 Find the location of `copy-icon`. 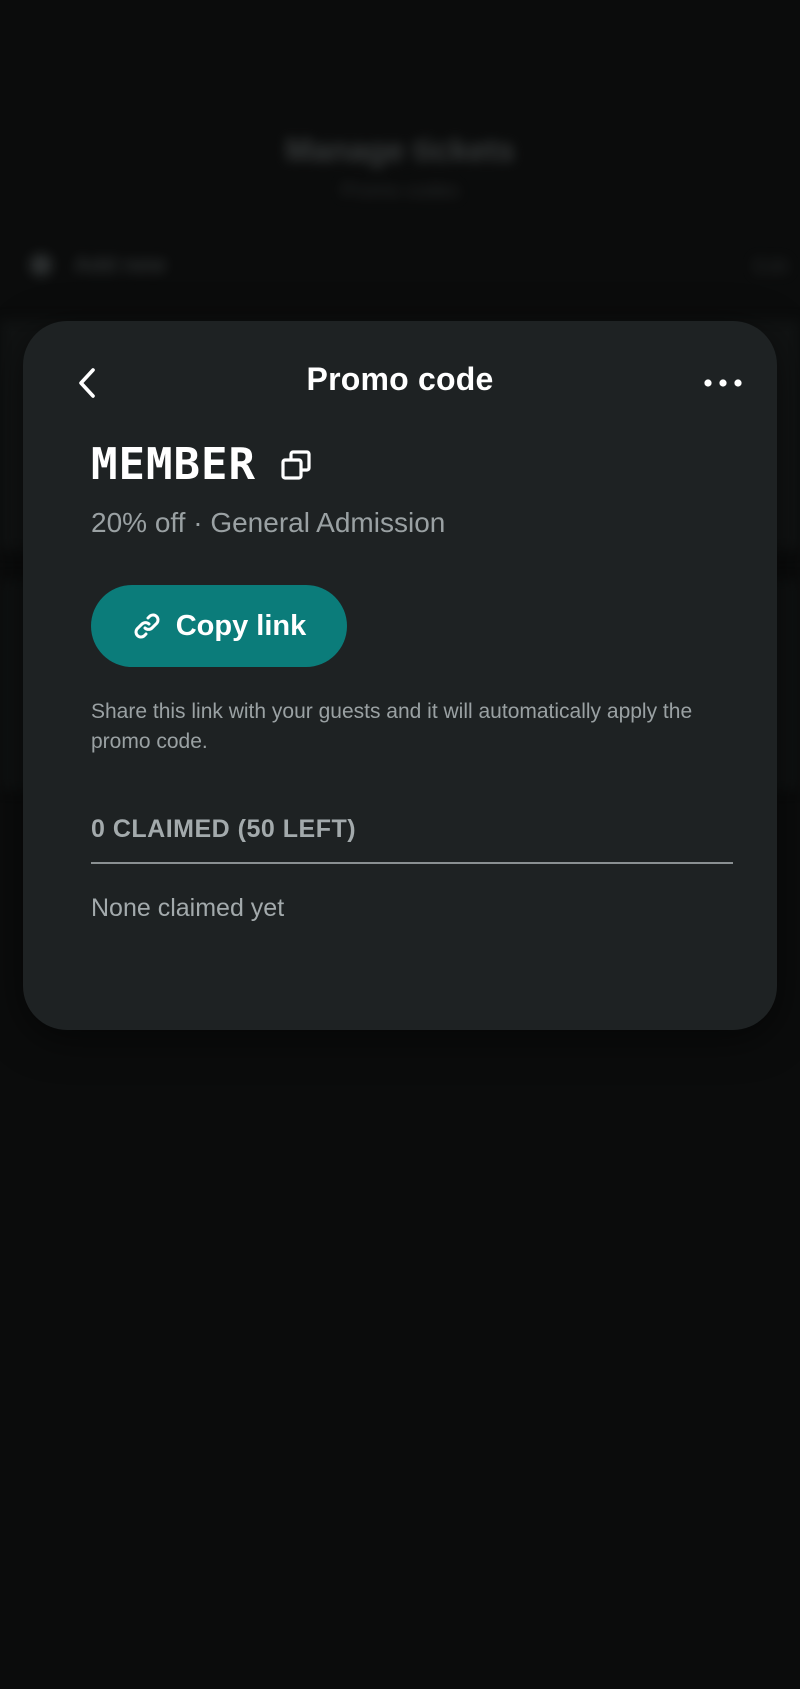

copy-icon is located at coordinates (296, 464).